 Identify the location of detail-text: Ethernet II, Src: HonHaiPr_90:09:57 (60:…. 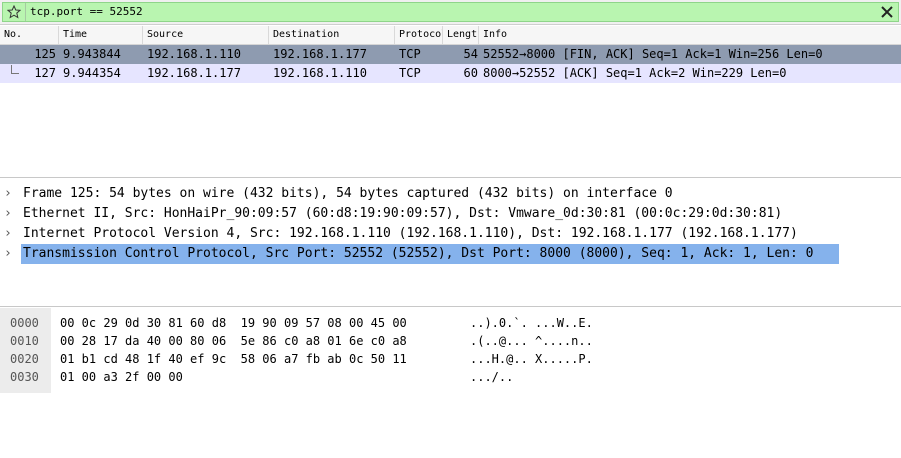
(403, 213).